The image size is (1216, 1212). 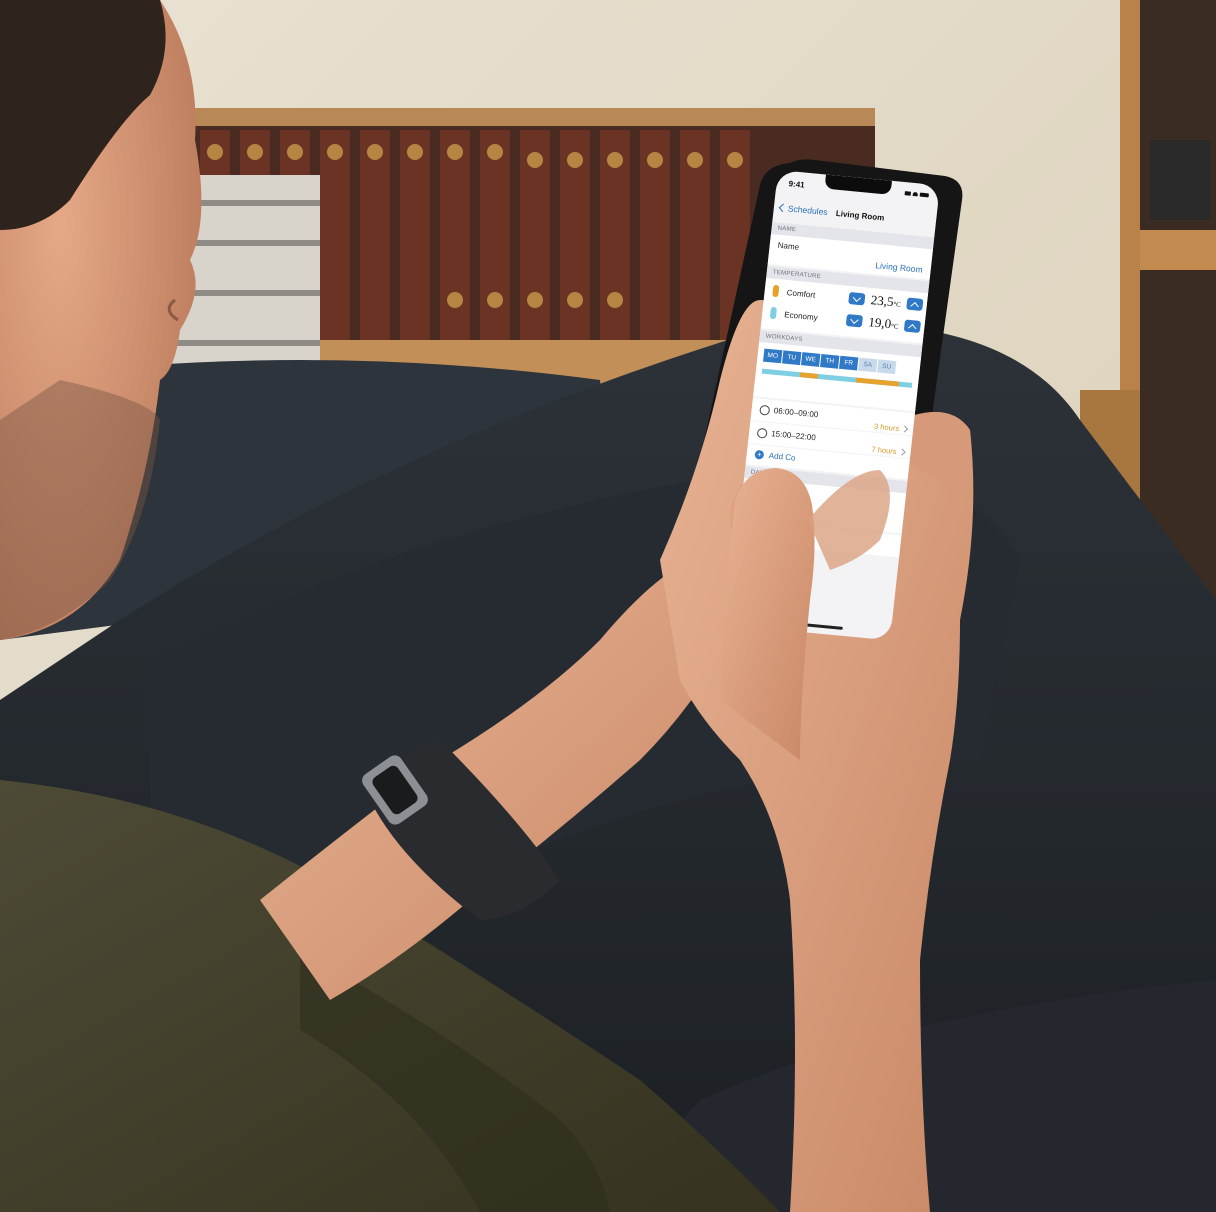 I want to click on slot-1-duration: 3 hours, so click(x=886, y=427).